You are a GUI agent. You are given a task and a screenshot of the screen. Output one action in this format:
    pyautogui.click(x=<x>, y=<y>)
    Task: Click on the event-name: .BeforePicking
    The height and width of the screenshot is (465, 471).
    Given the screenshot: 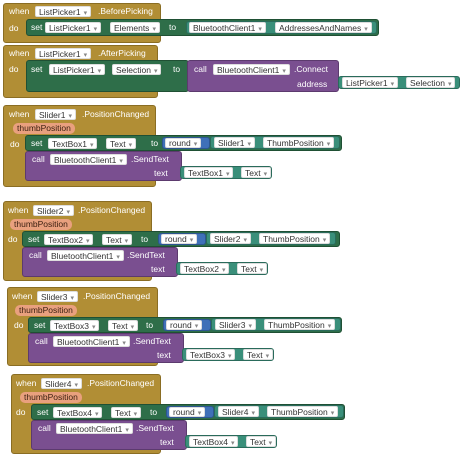 What is the action you would take?
    pyautogui.click(x=125, y=11)
    